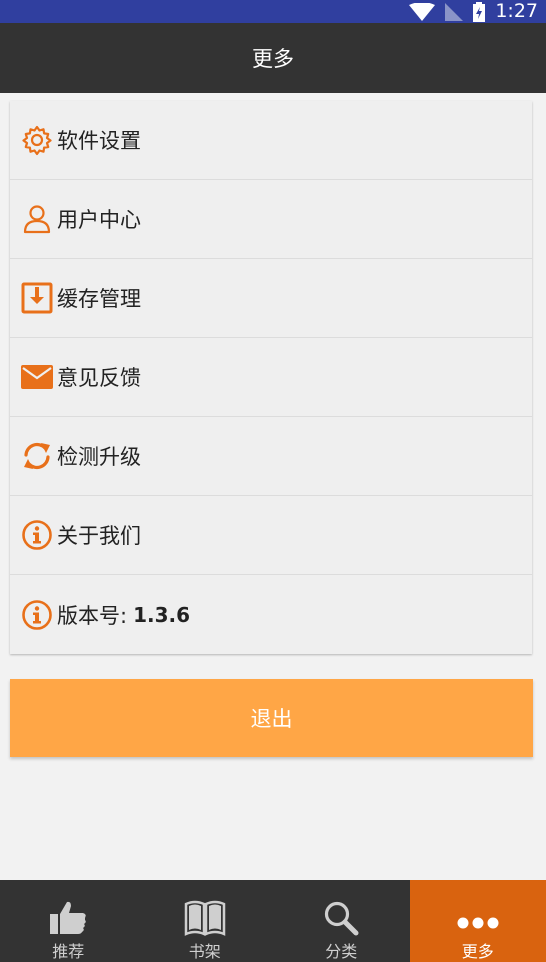 Image resolution: width=546 pixels, height=962 pixels. What do you see at coordinates (271, 219) in the screenshot?
I see `menu-item-user-center: 用户中心` at bounding box center [271, 219].